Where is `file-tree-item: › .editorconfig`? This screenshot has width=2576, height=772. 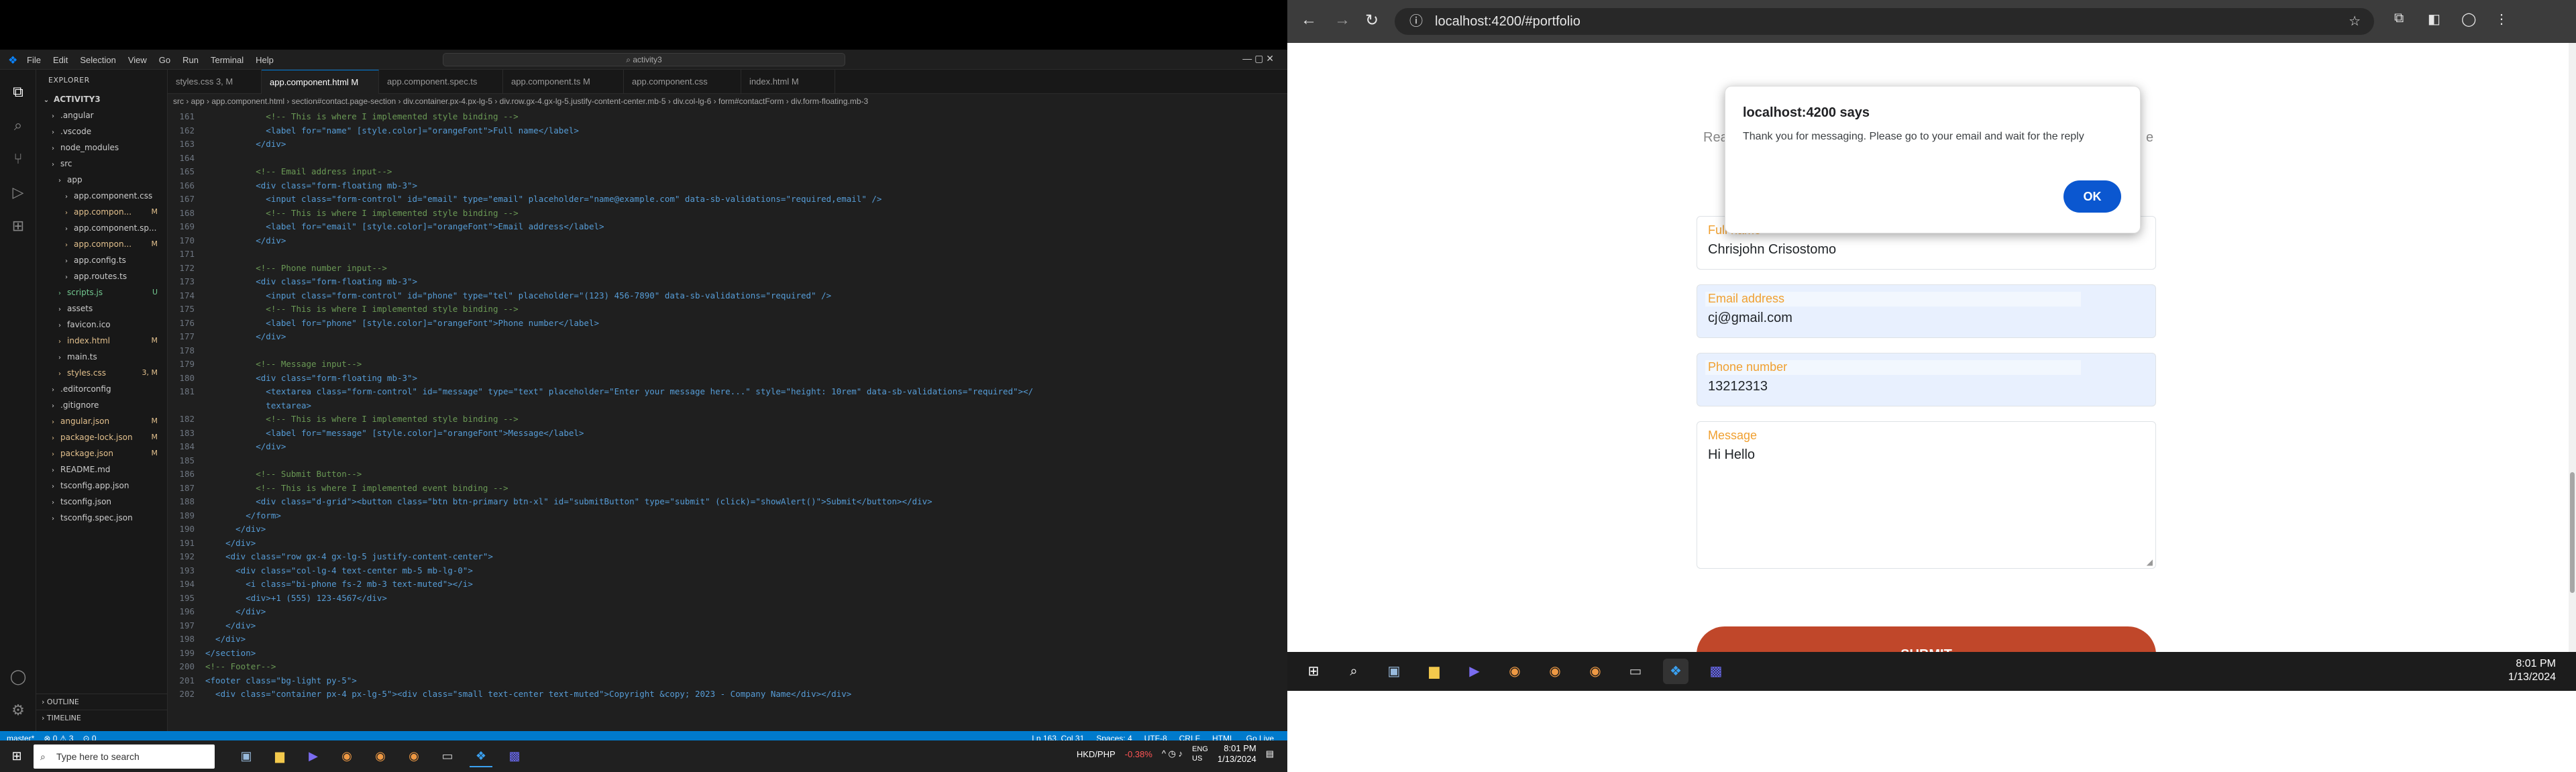
file-tree-item: › .editorconfig is located at coordinates (101, 389).